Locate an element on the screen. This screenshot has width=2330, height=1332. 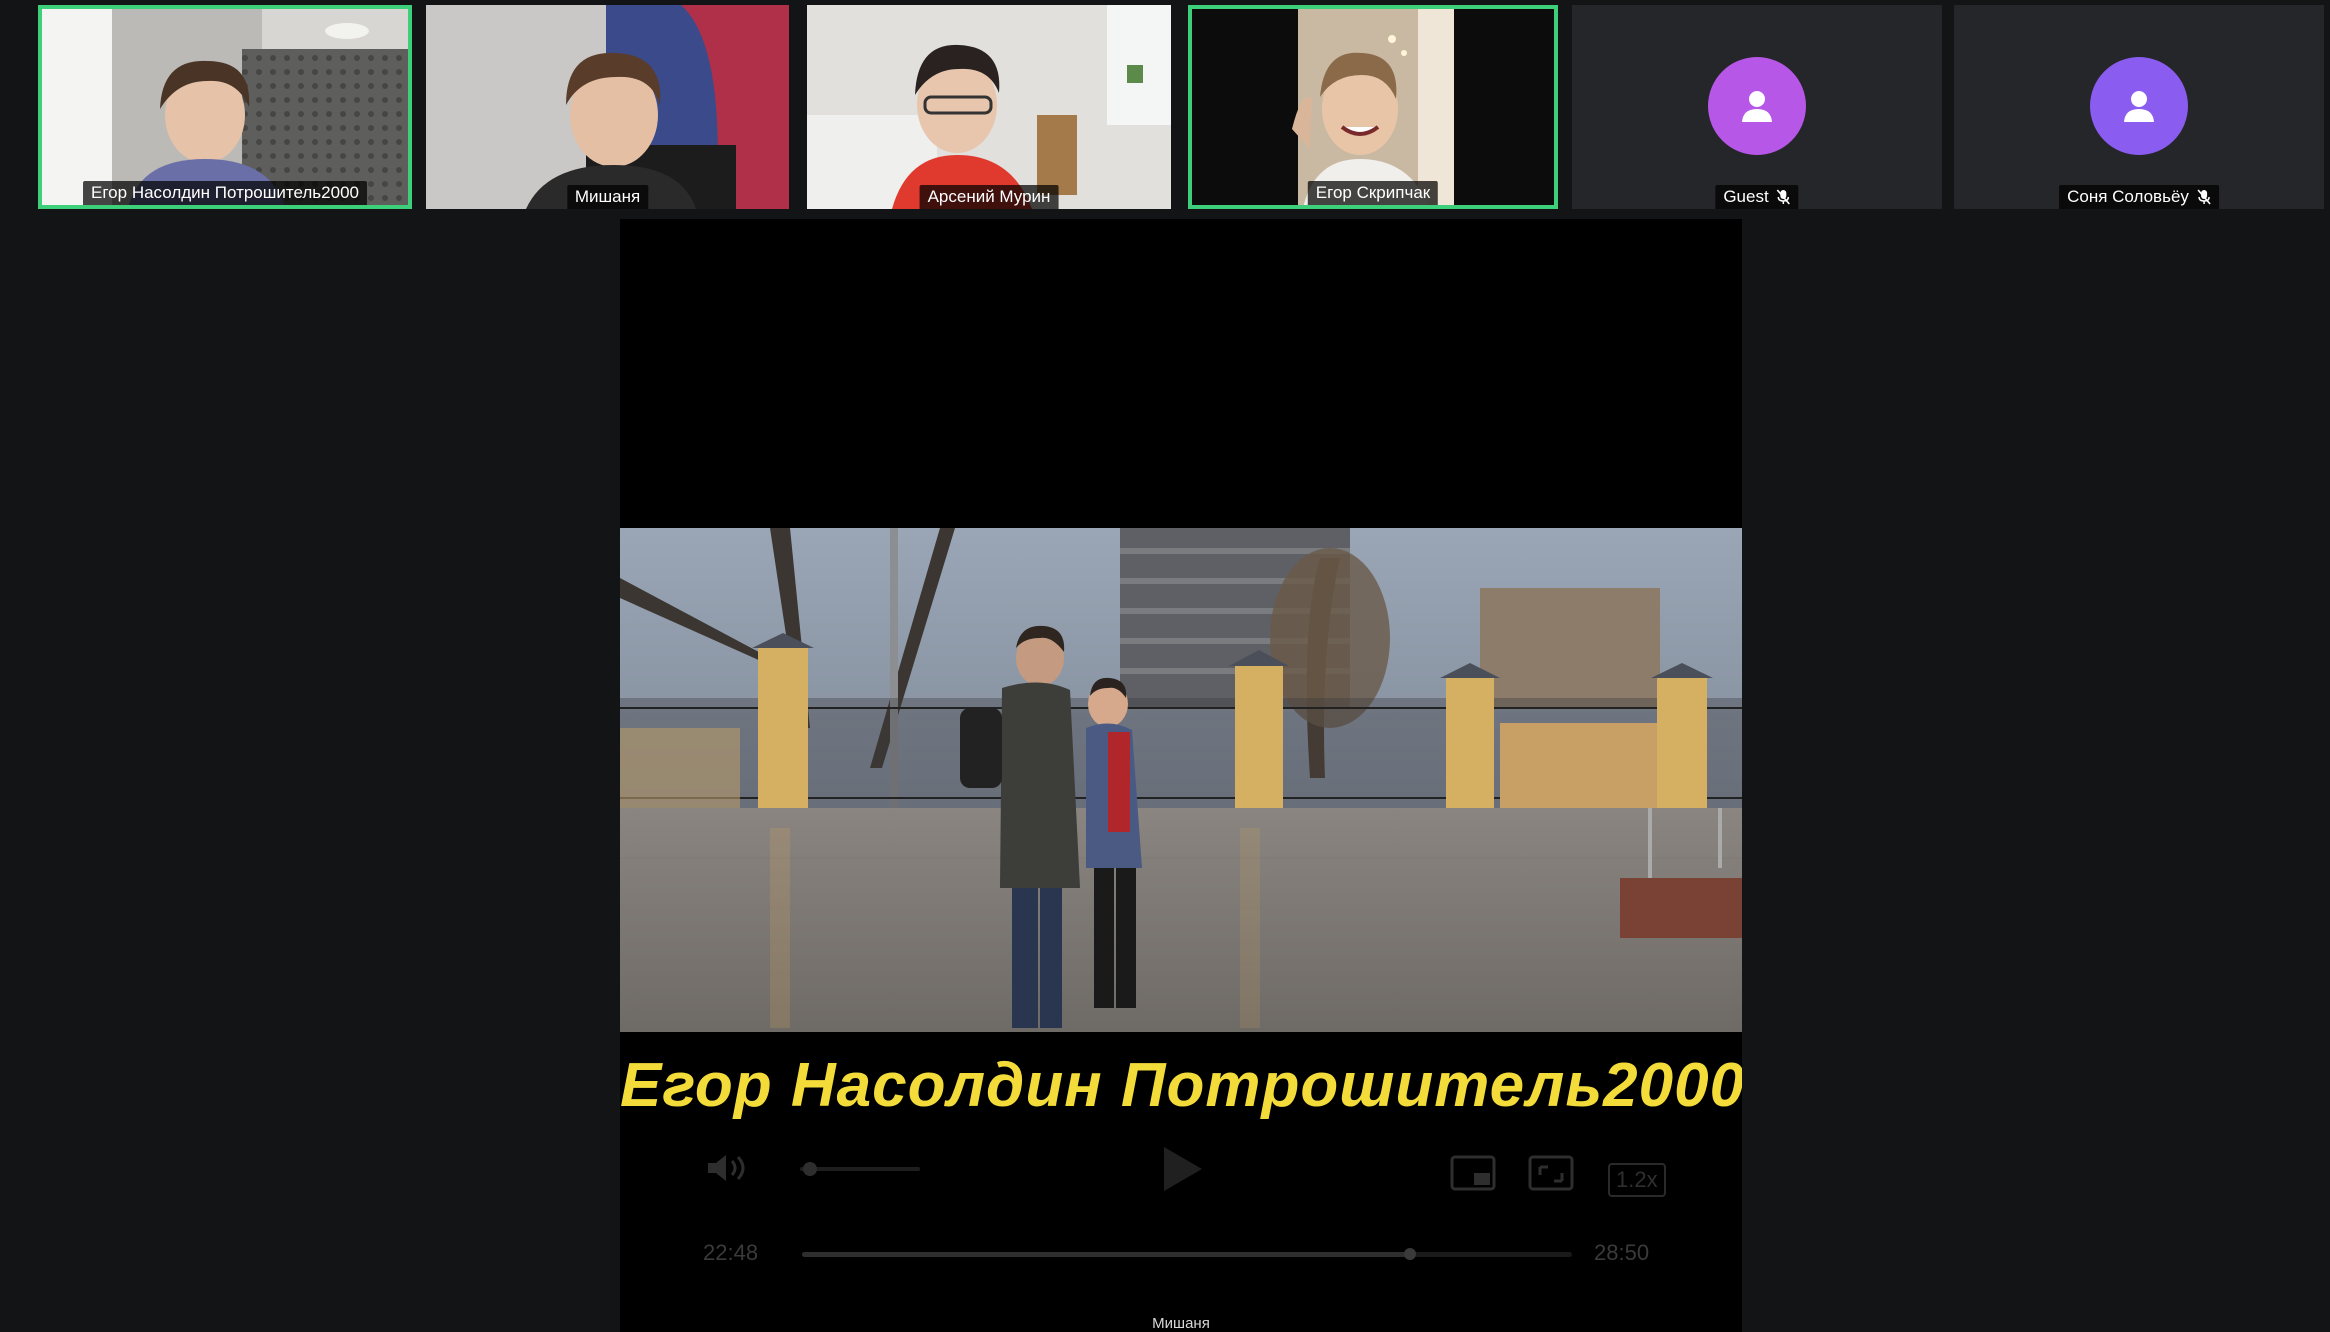
volume-icon is located at coordinates (729, 1168).